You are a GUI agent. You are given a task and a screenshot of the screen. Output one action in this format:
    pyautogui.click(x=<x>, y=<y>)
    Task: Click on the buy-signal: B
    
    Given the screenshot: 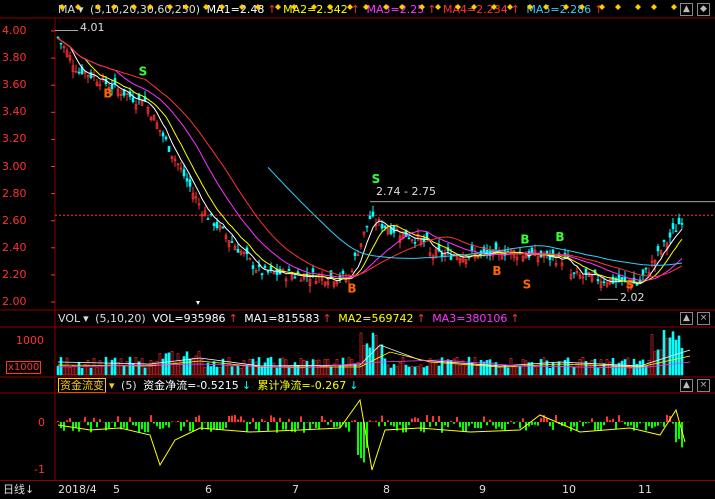 What is the action you would take?
    pyautogui.click(x=351, y=289)
    